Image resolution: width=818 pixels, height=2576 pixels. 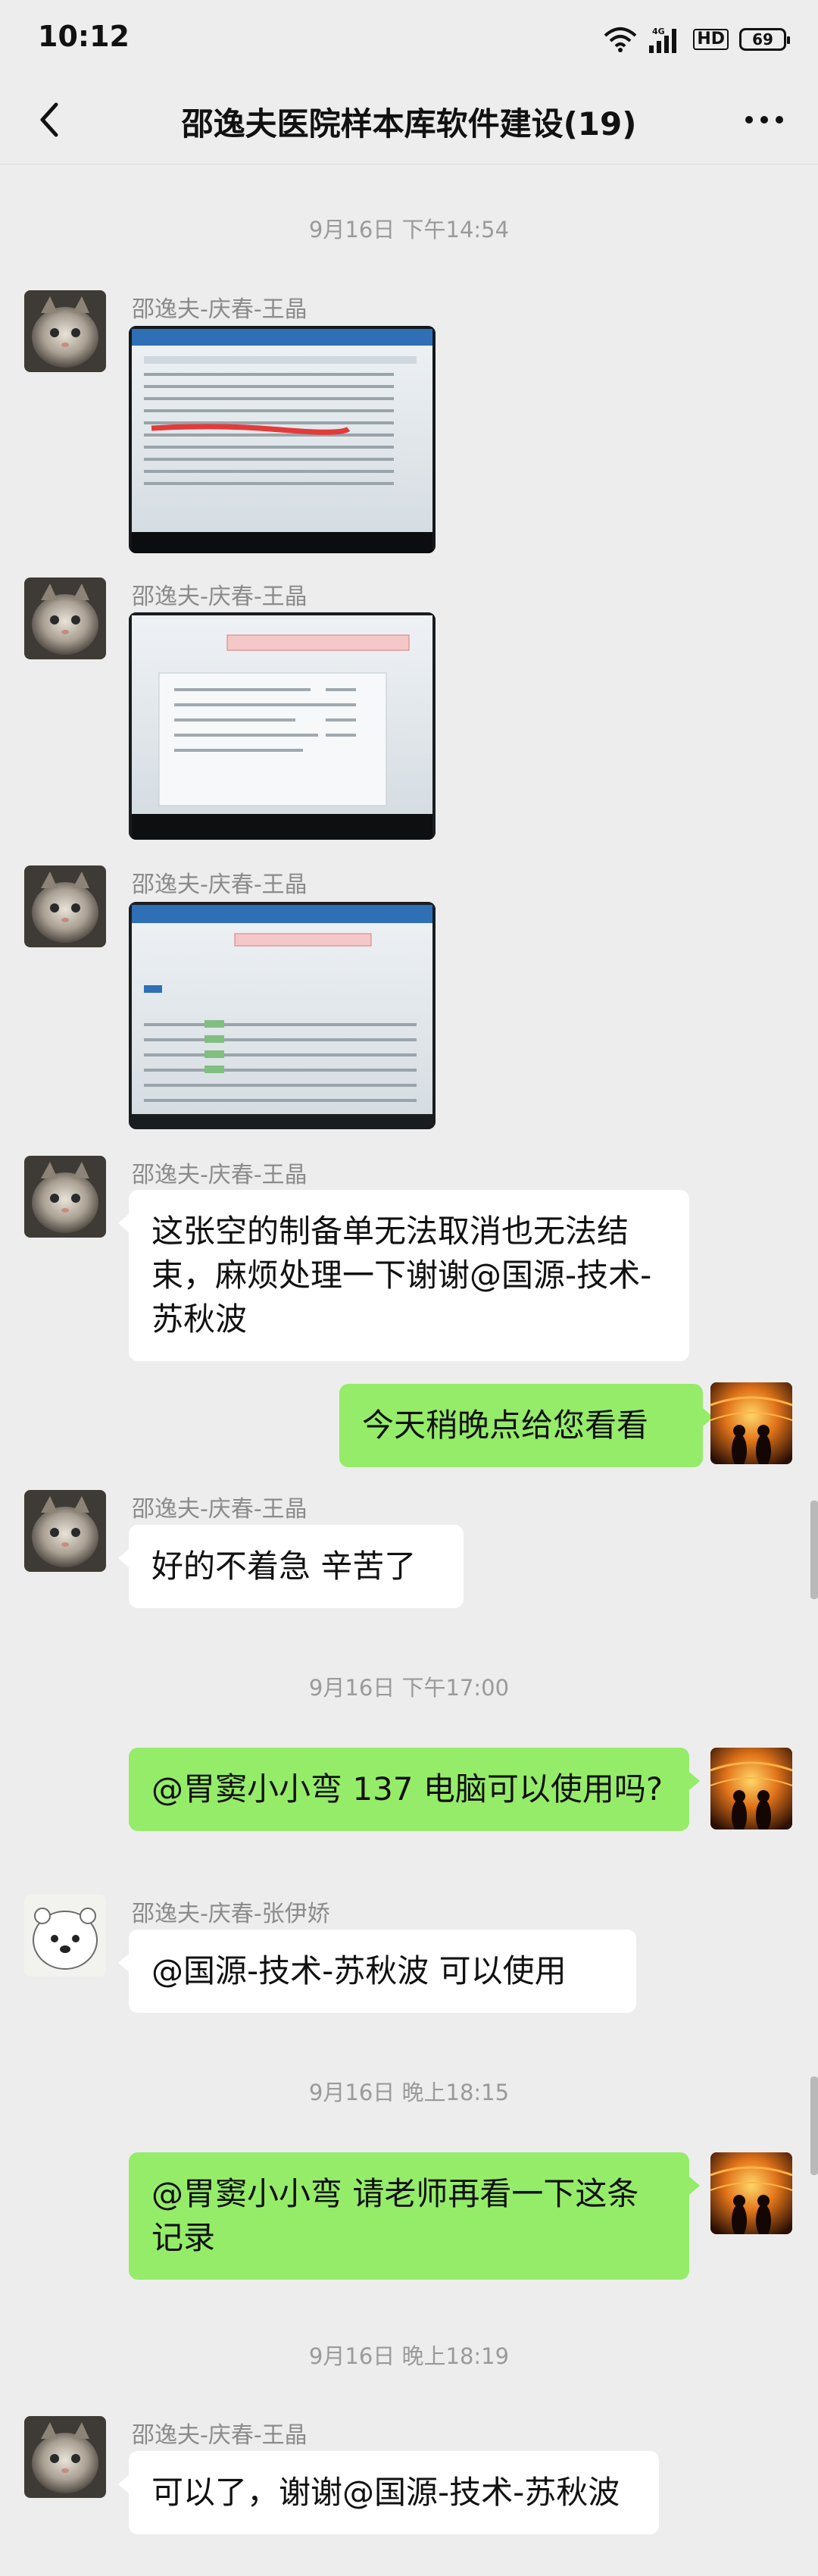 I want to click on battery-level: 69, so click(x=763, y=40).